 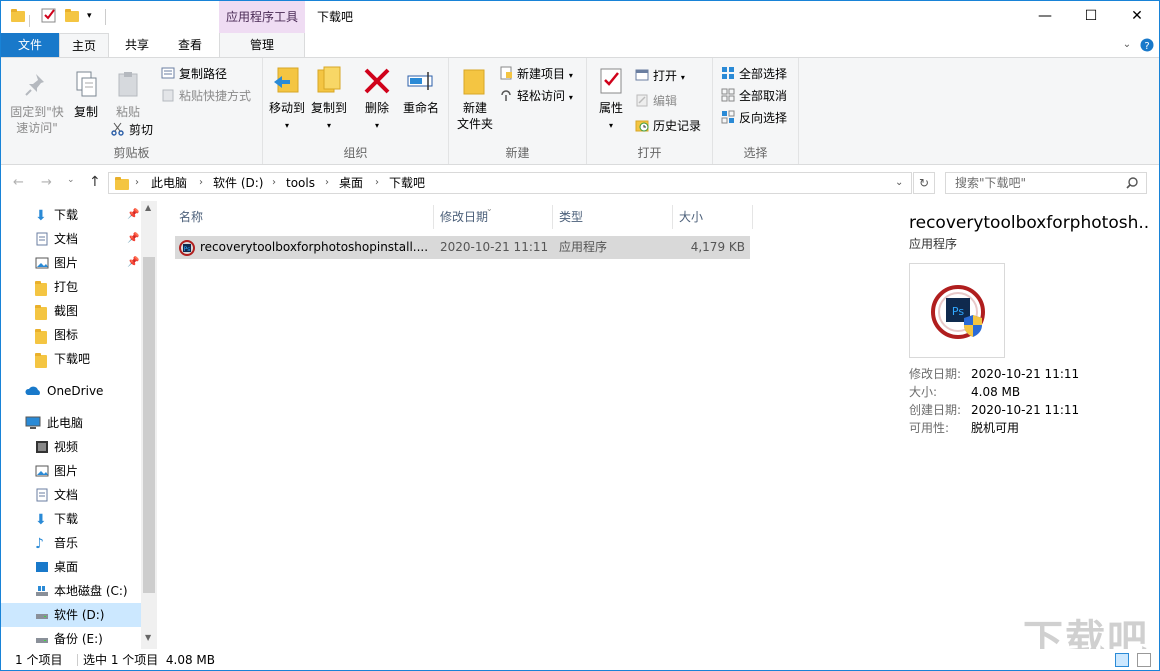 I want to click on tab-manage: 管理, so click(x=262, y=45).